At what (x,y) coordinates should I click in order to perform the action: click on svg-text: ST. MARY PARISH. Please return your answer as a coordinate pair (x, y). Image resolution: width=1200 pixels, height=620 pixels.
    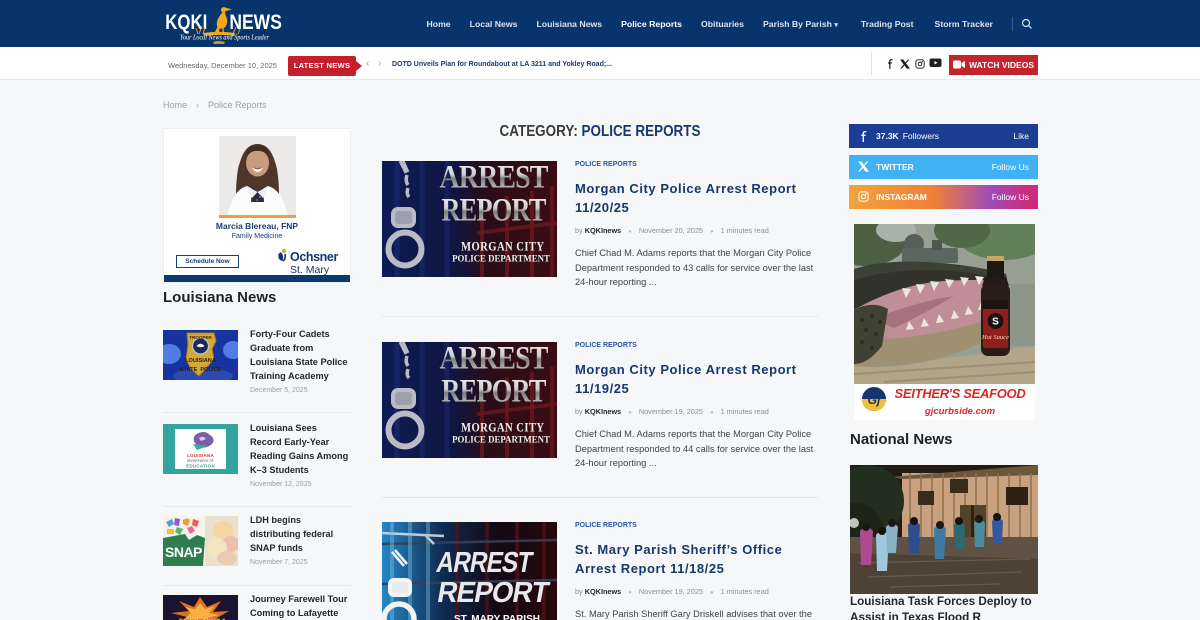
    Looking at the image, I should click on (497, 617).